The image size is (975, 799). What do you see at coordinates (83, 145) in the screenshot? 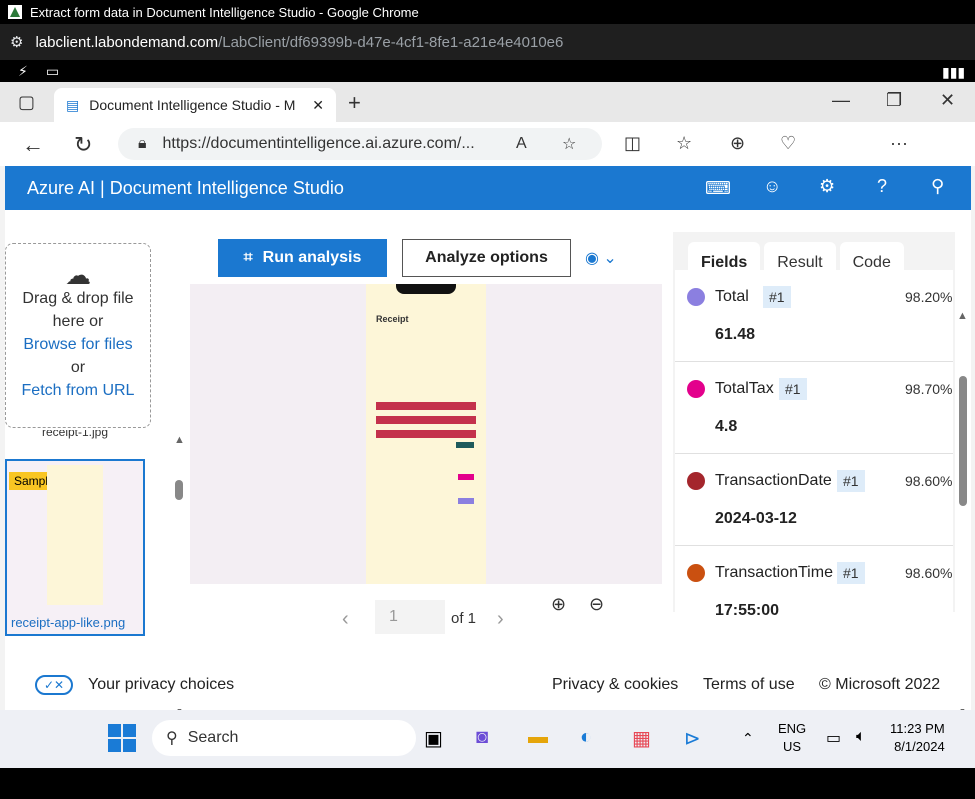
I see `refresh-icon: ↻` at bounding box center [83, 145].